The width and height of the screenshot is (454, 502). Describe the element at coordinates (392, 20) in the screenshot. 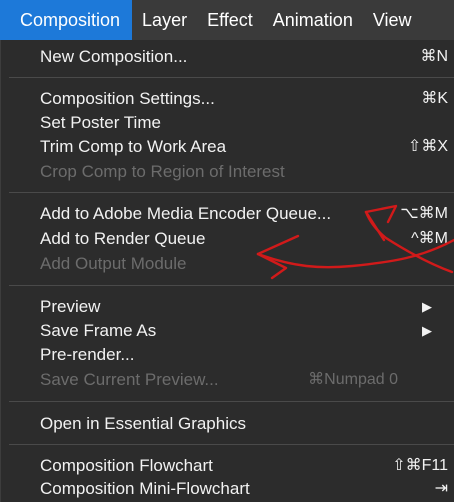

I see `menubar-view: View` at that location.